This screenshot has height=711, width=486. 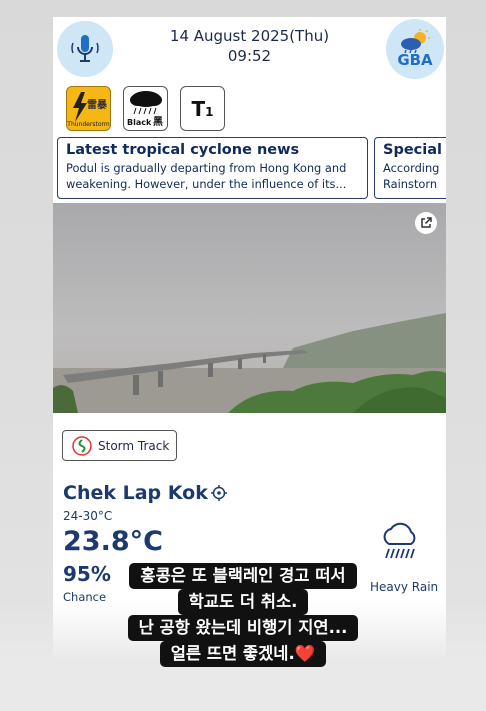 I want to click on gba-button: GBA, so click(x=415, y=49).